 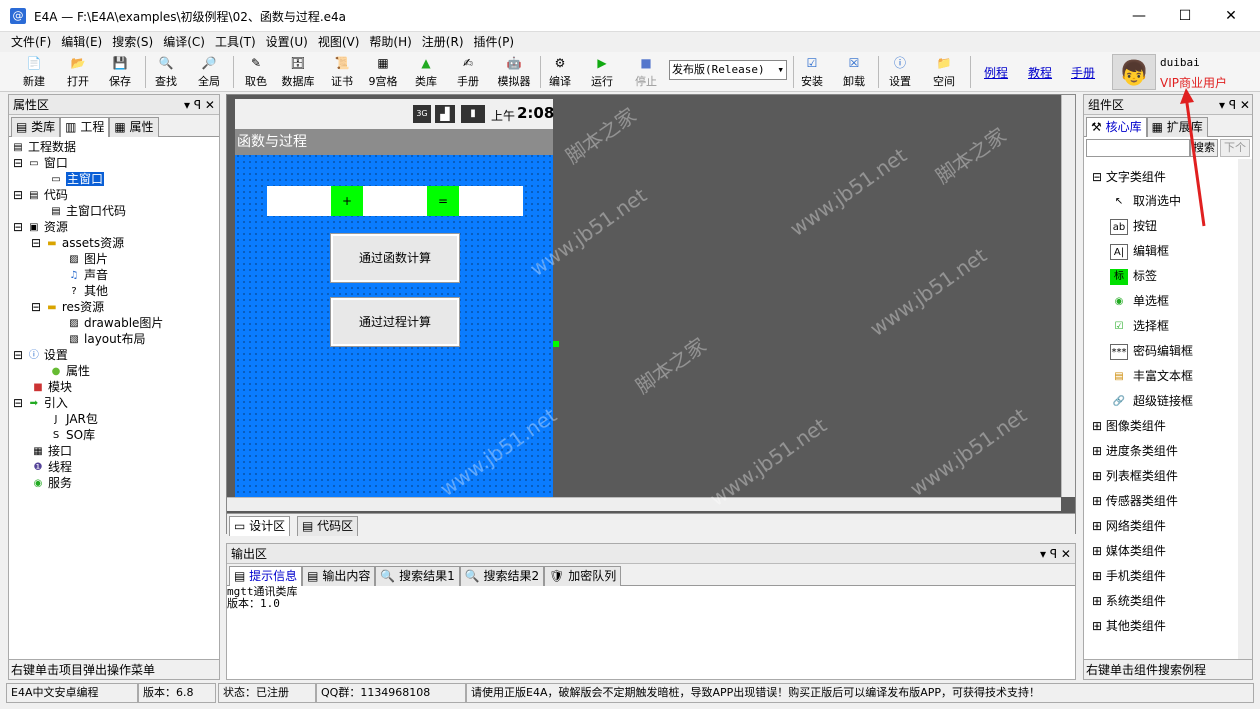 What do you see at coordinates (209, 73) in the screenshot?
I see `global-find-button: 🔎 全局` at bounding box center [209, 73].